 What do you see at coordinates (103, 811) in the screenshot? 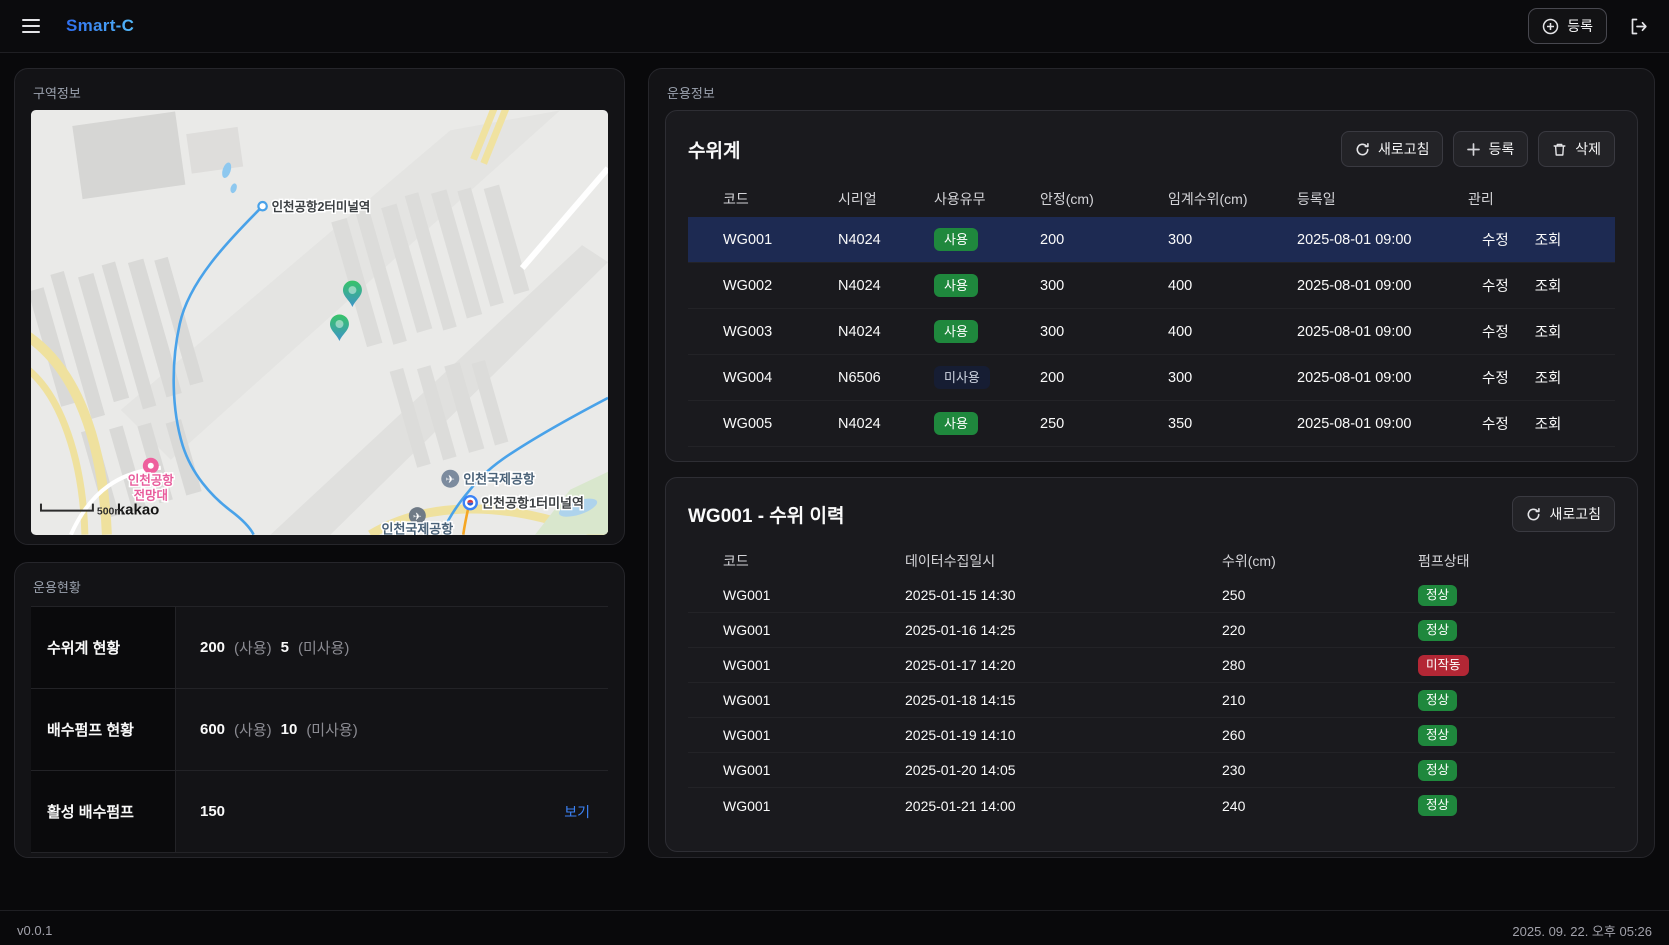
I see `row-label: 활성 배수펌프` at bounding box center [103, 811].